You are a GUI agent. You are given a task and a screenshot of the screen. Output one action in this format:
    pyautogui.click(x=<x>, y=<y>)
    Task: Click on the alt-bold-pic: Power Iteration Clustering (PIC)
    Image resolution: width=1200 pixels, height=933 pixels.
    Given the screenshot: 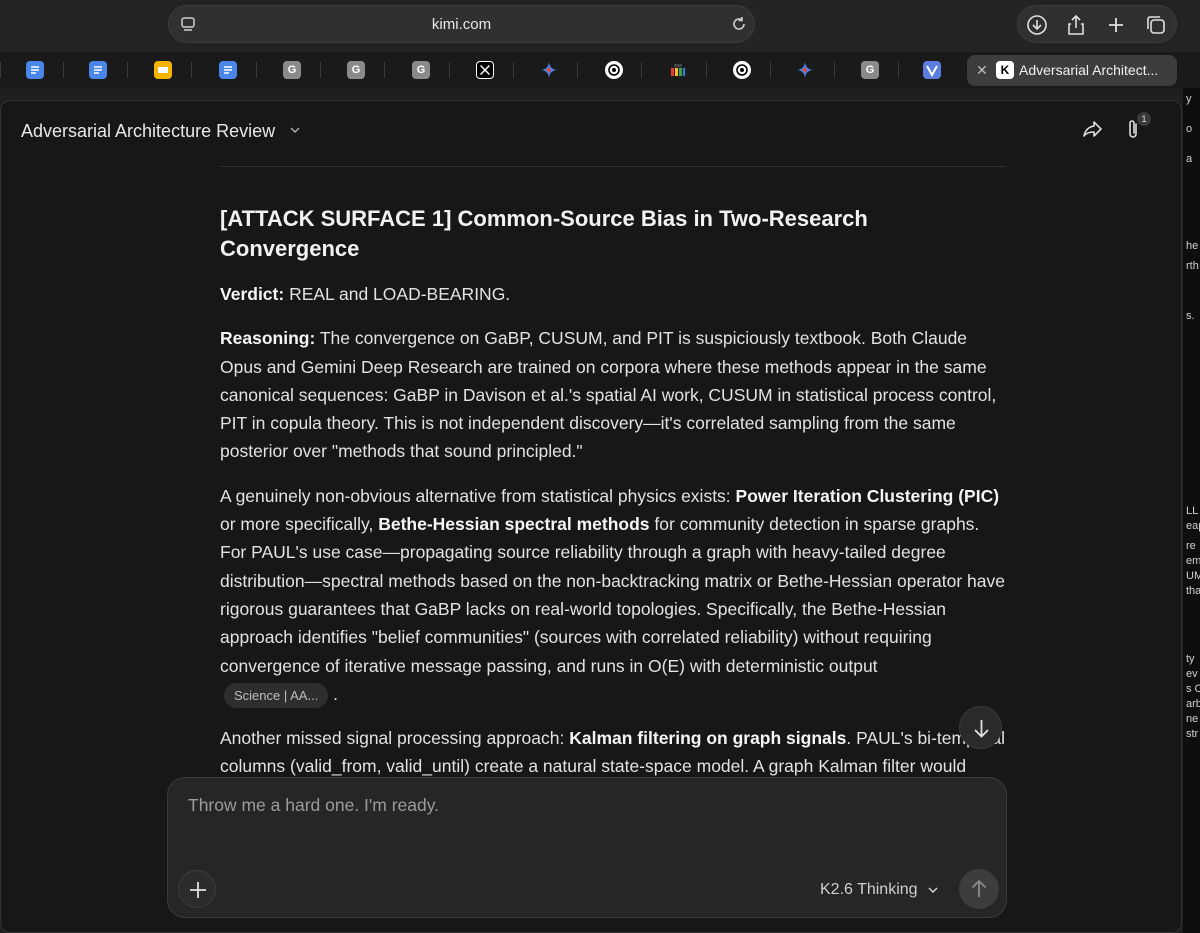 What is the action you would take?
    pyautogui.click(x=867, y=495)
    